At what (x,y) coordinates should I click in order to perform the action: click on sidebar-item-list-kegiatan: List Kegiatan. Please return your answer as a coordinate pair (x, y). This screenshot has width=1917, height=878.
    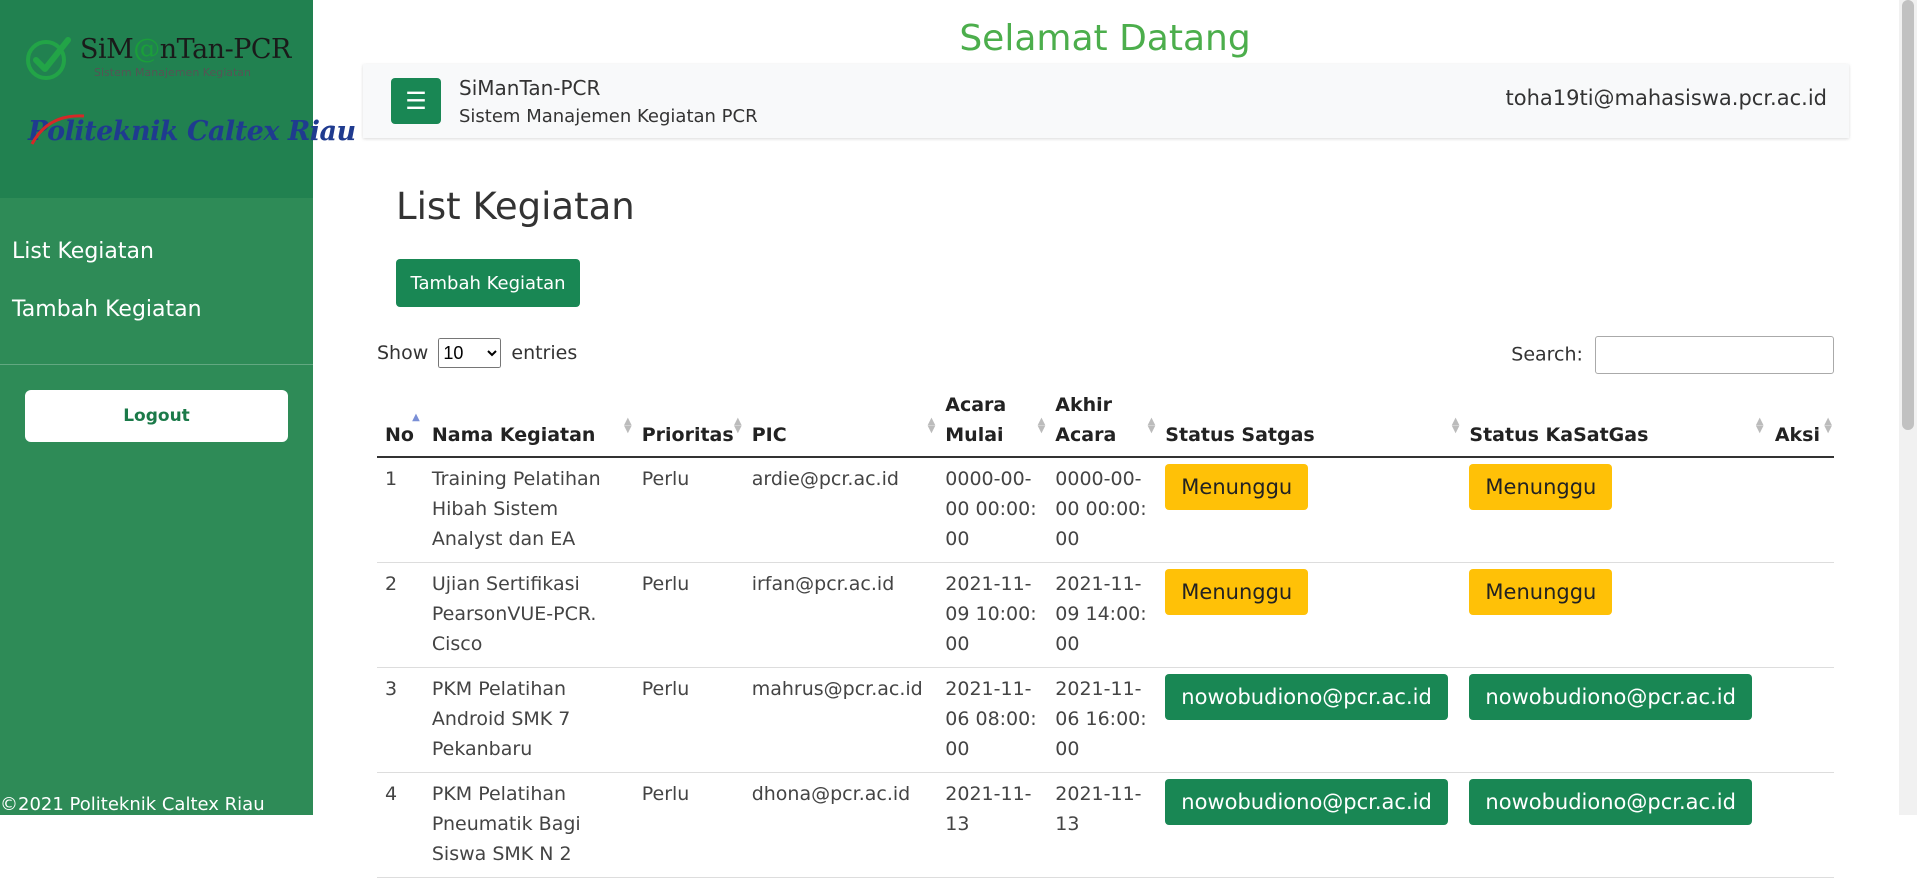
    Looking at the image, I should click on (156, 262).